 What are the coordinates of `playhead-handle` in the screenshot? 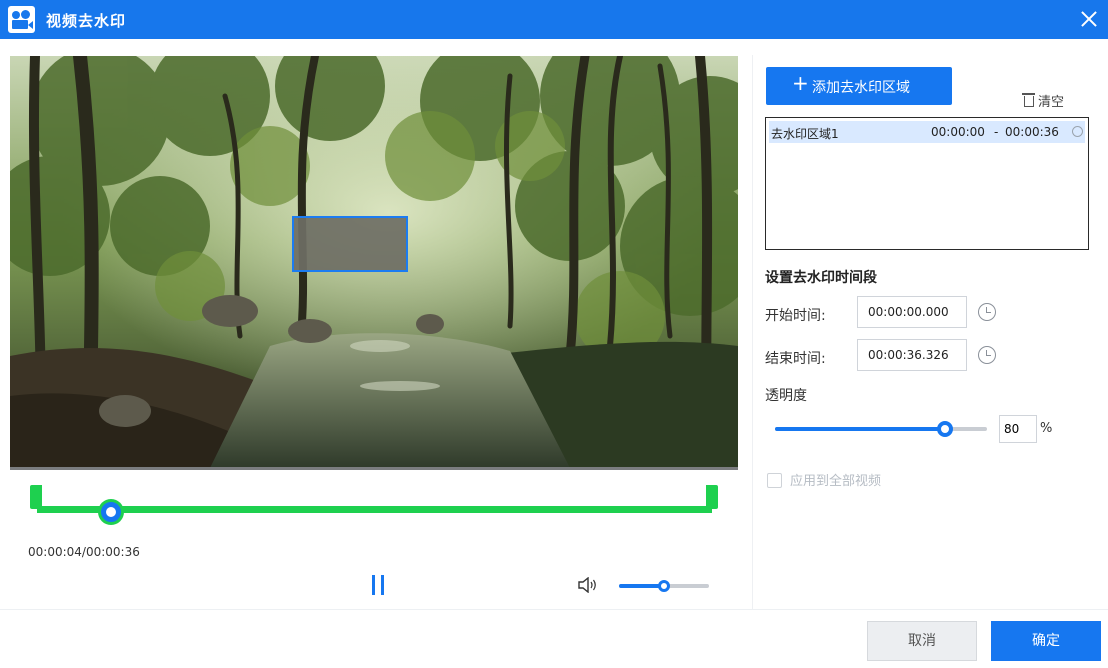 It's located at (111, 512).